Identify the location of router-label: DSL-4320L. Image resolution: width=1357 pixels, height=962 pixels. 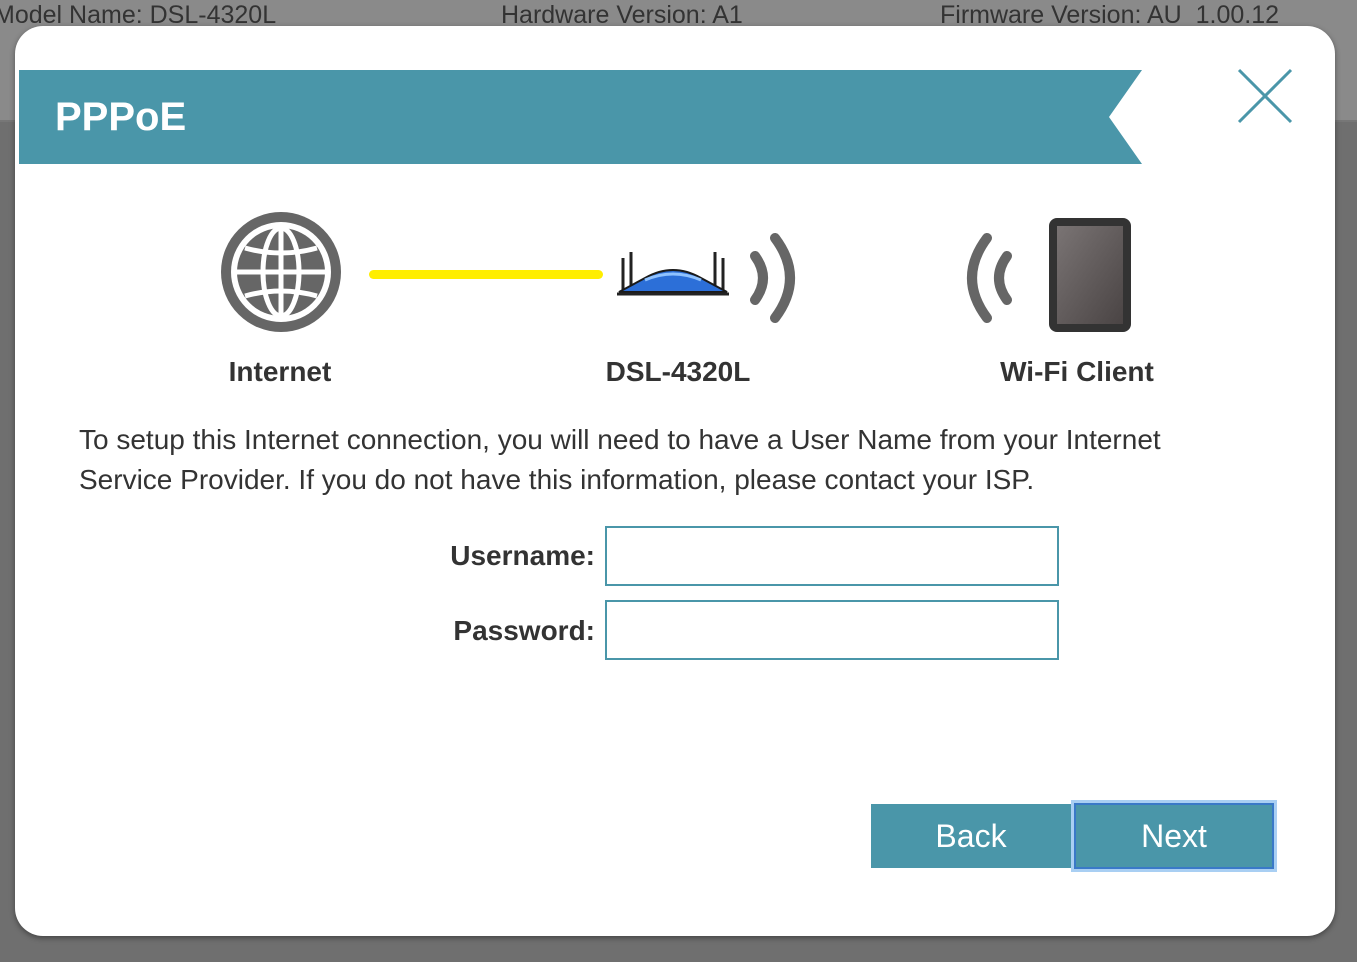
(678, 371).